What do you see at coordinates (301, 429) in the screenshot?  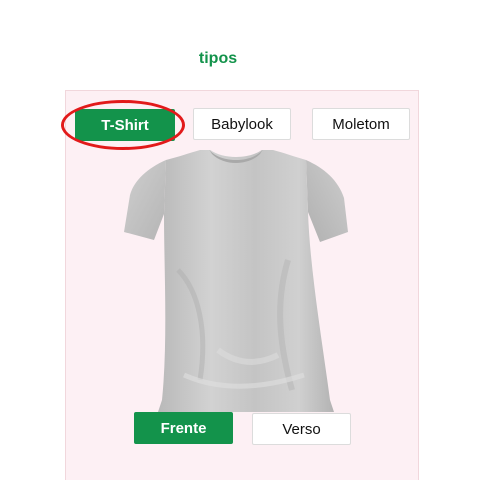 I see `view-back-button: Verso` at bounding box center [301, 429].